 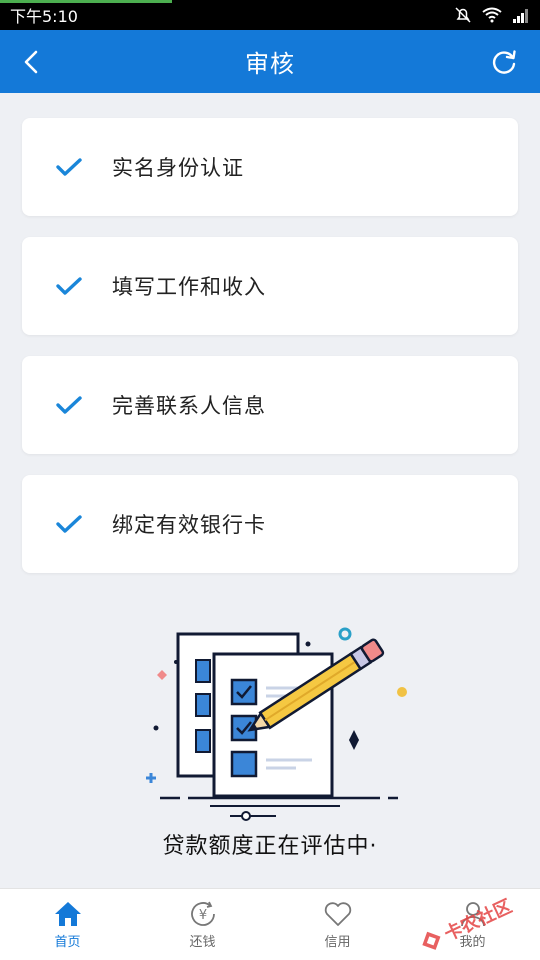 I want to click on status-time: 下午5:10, so click(x=44, y=16).